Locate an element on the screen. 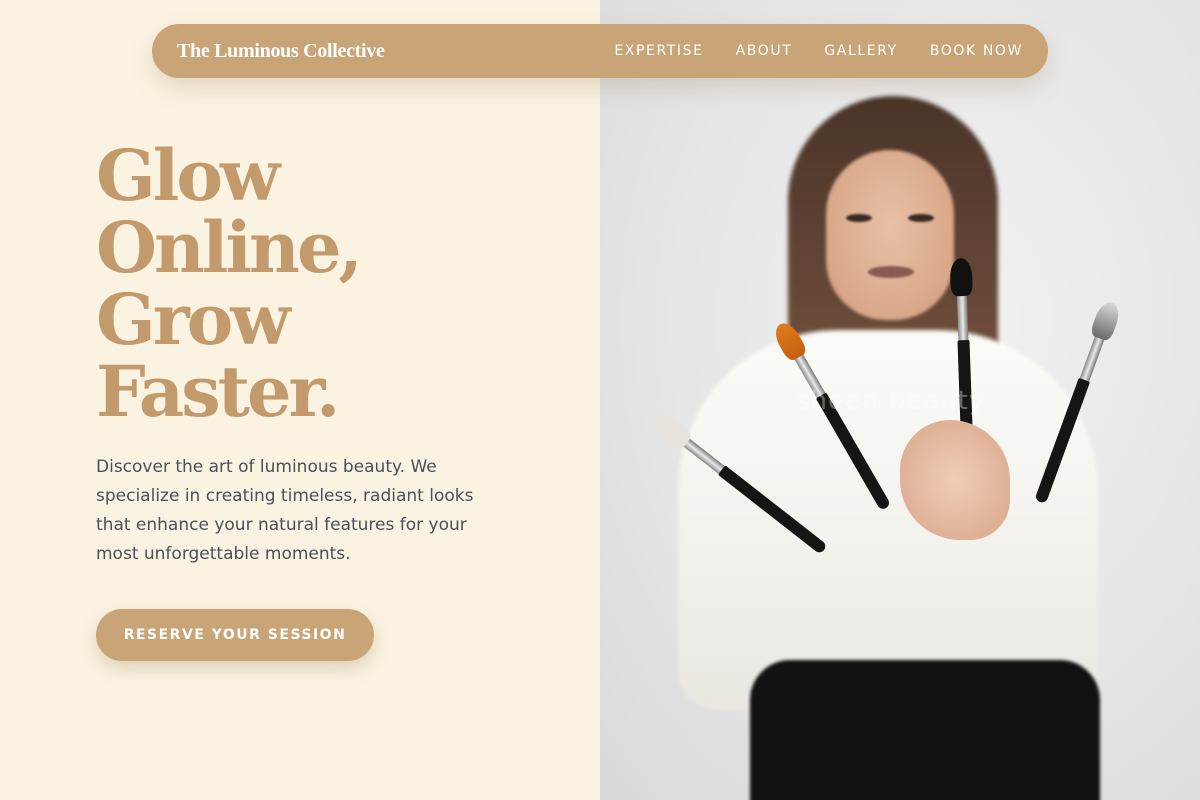 The image size is (1200, 800). black-pants is located at coordinates (925, 730).